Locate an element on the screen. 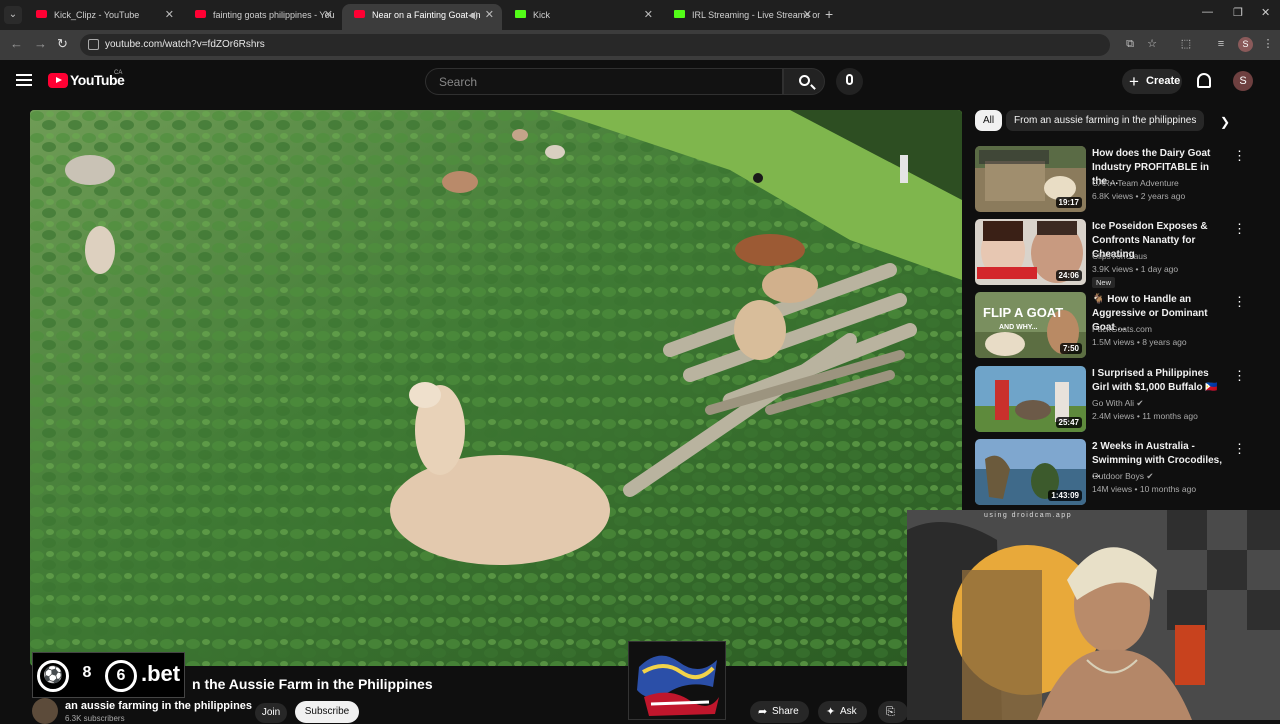  tab-title: IRL Streaming - Live Streams on is located at coordinates (756, 15).